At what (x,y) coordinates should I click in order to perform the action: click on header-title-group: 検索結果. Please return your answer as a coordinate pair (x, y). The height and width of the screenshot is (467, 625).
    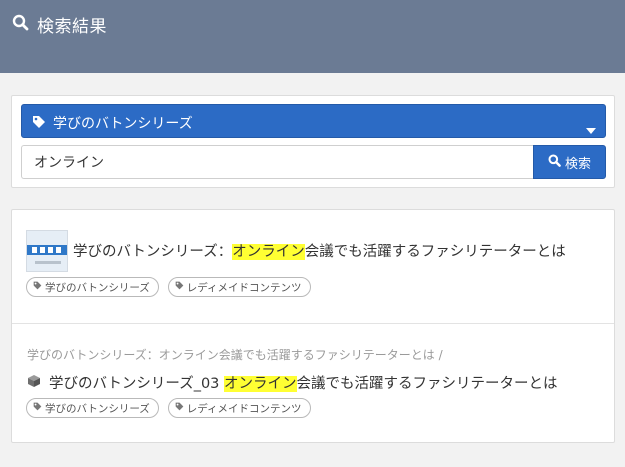
    Looking at the image, I should click on (59, 24).